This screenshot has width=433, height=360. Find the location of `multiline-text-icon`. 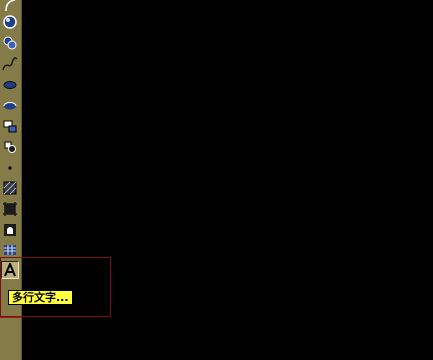

multiline-text-icon is located at coordinates (10, 270).